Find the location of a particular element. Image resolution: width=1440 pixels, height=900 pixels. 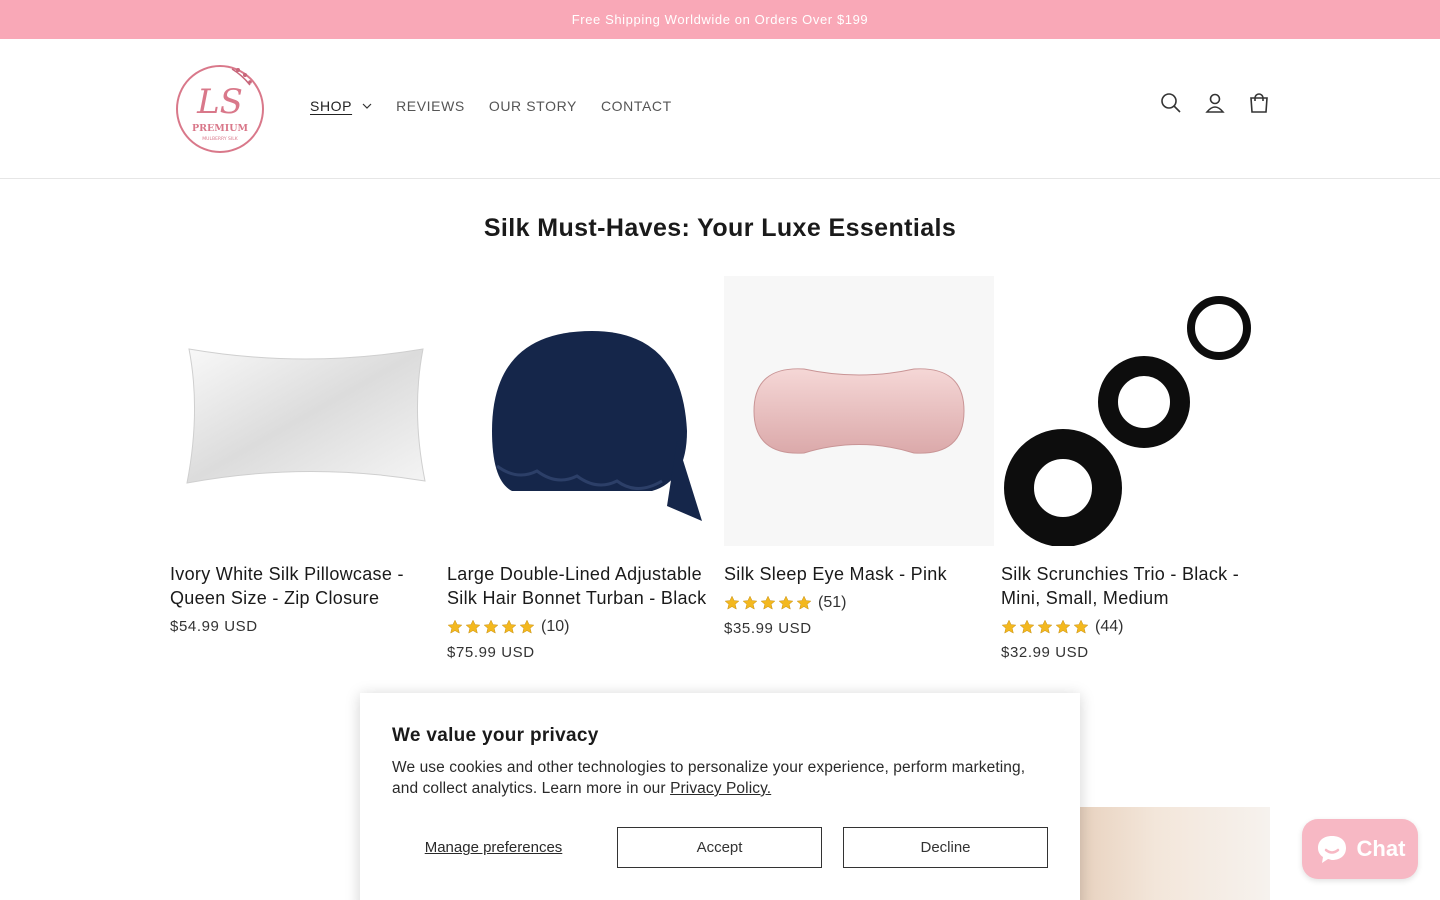

product-price: $35.99 USD is located at coordinates (768, 628).